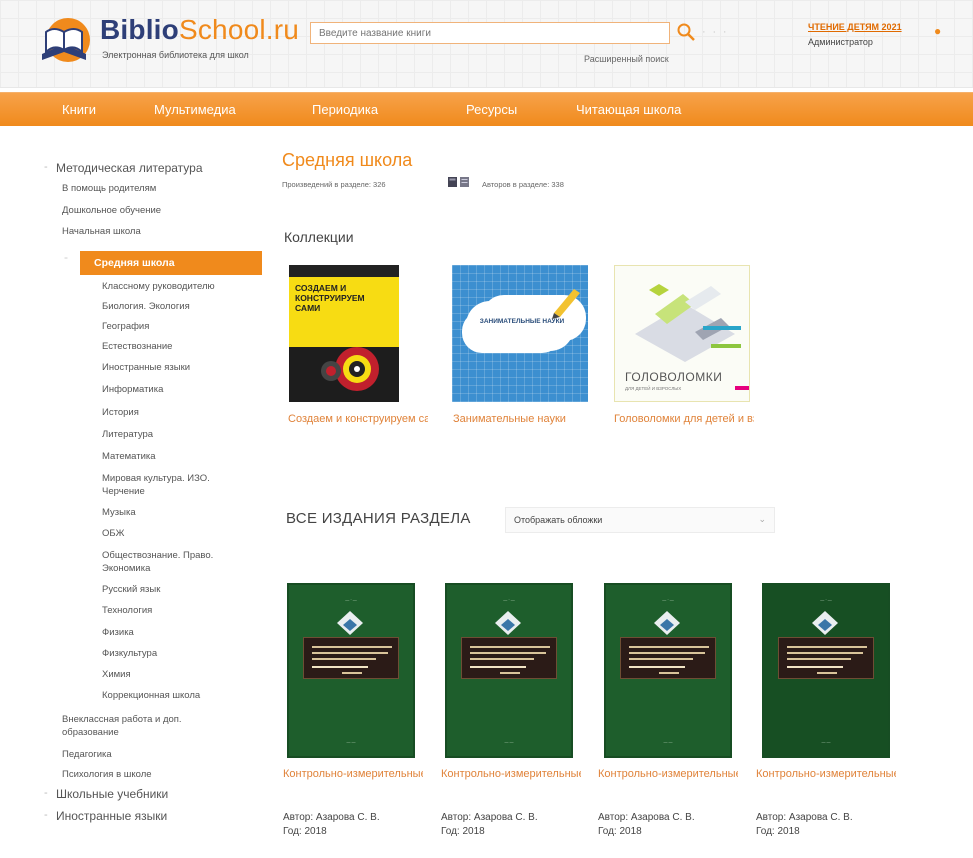 This screenshot has height=858, width=973. What do you see at coordinates (674, 377) in the screenshot?
I see `cover-text: ГОЛОВОЛОМКИ` at bounding box center [674, 377].